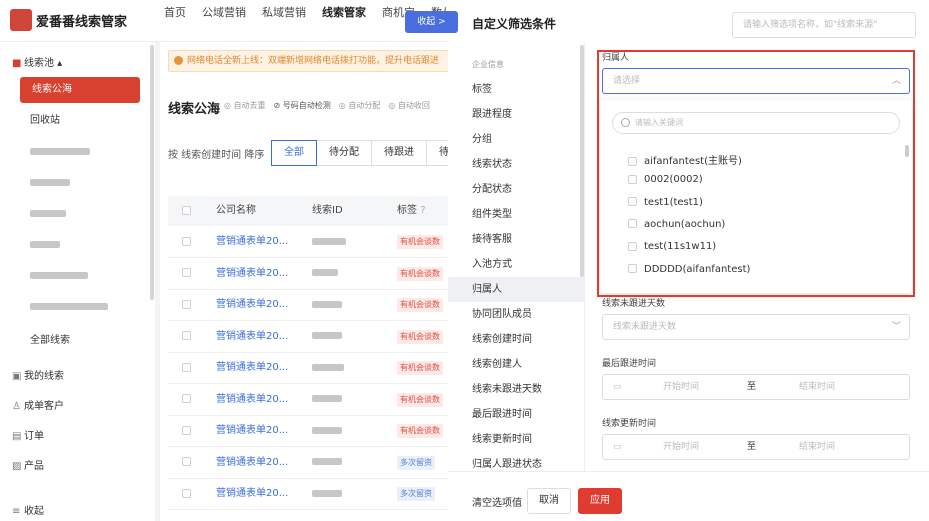 The height and width of the screenshot is (521, 929). Describe the element at coordinates (516, 389) in the screenshot. I see `filter-category-item: 线索未跟进天数` at that location.